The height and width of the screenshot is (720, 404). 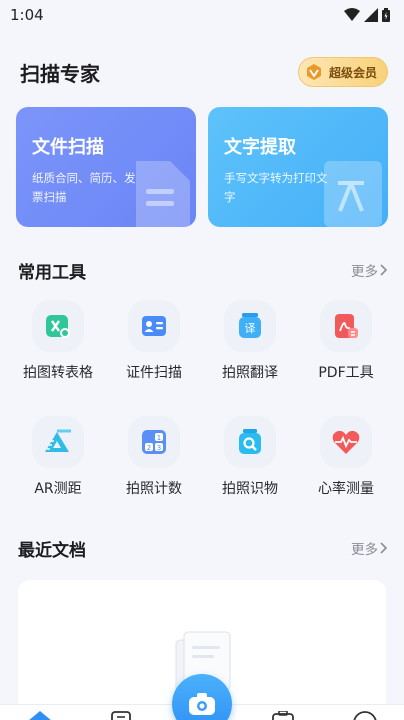 I want to click on profile-tab-icon, so click(x=365, y=715).